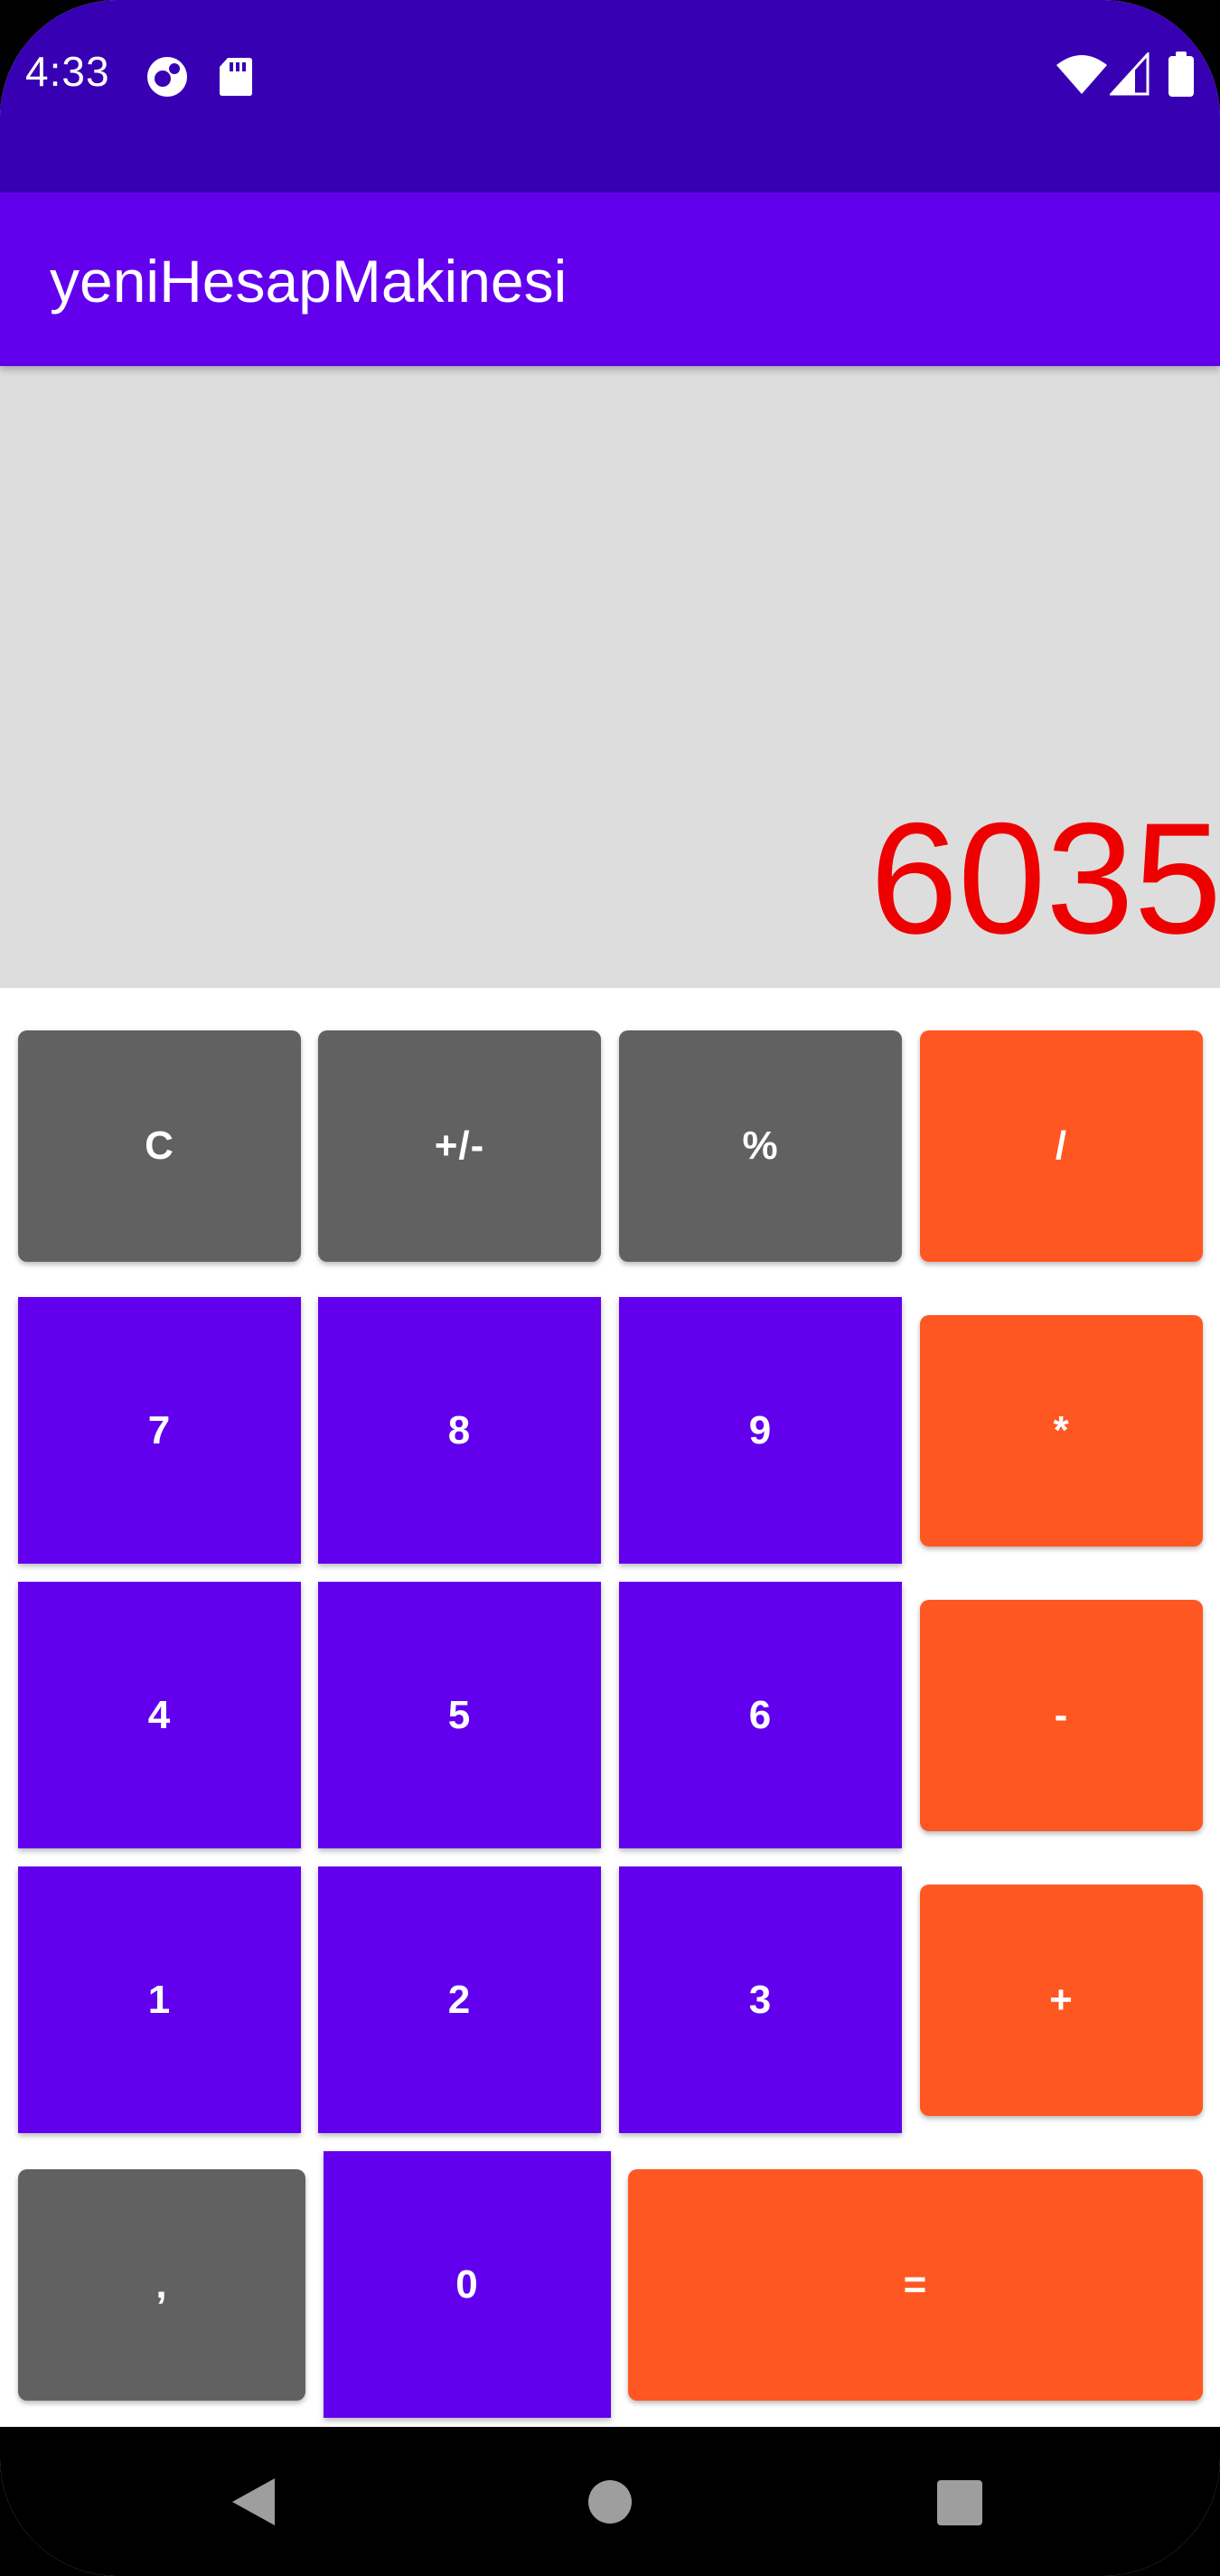 The width and height of the screenshot is (1220, 2576). I want to click on percent-button: %, so click(760, 1146).